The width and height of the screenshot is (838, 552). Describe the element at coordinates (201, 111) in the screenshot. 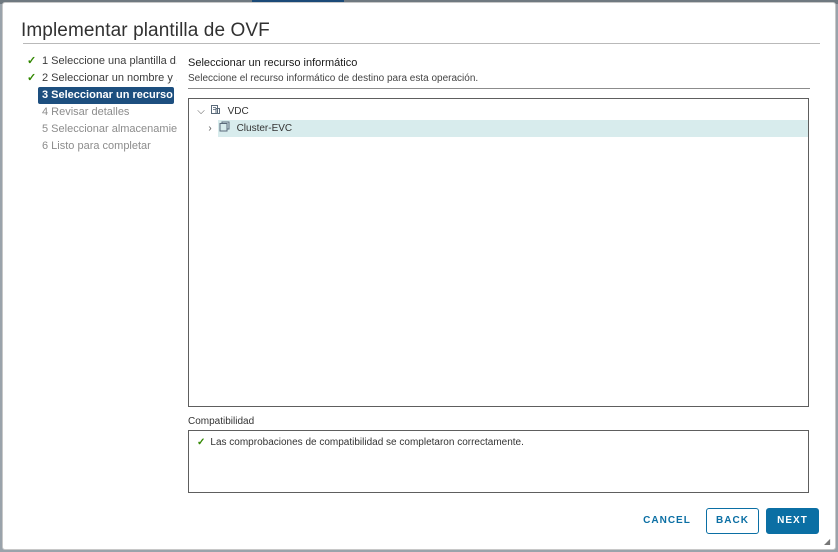

I see `chevron-down-icon: ⌵` at that location.